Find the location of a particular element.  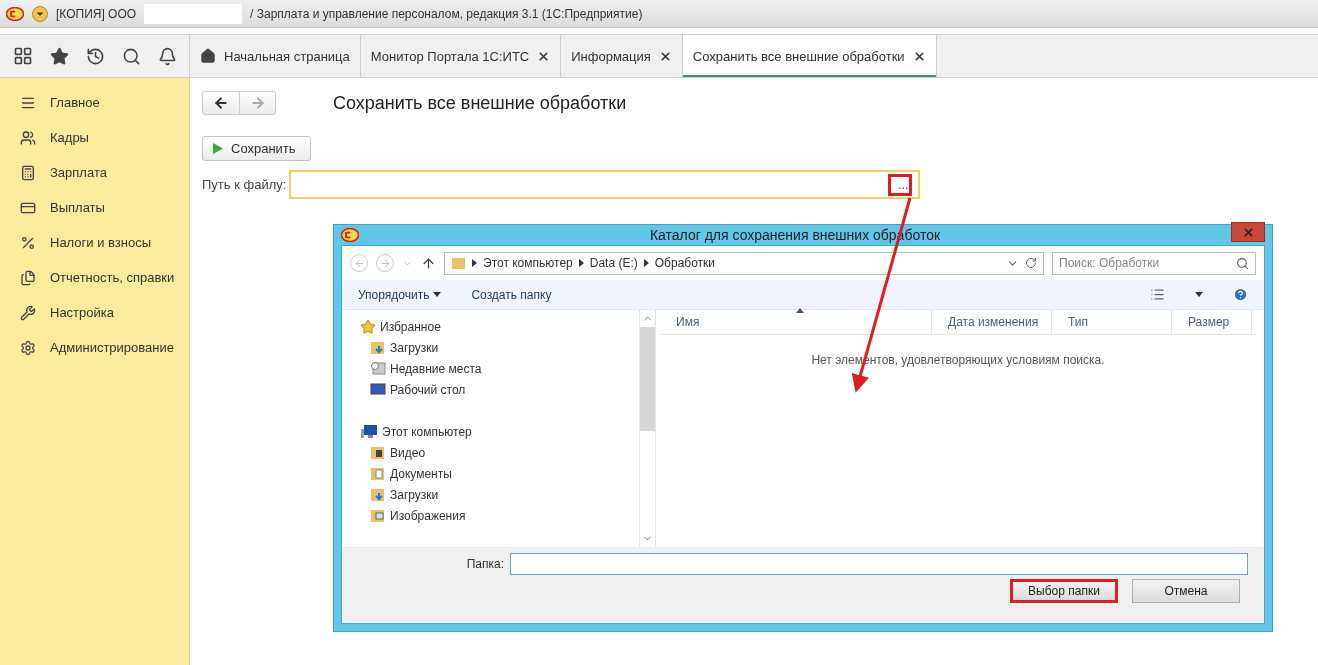

search-placeholder: Поиск: Обработки is located at coordinates (1109, 263).